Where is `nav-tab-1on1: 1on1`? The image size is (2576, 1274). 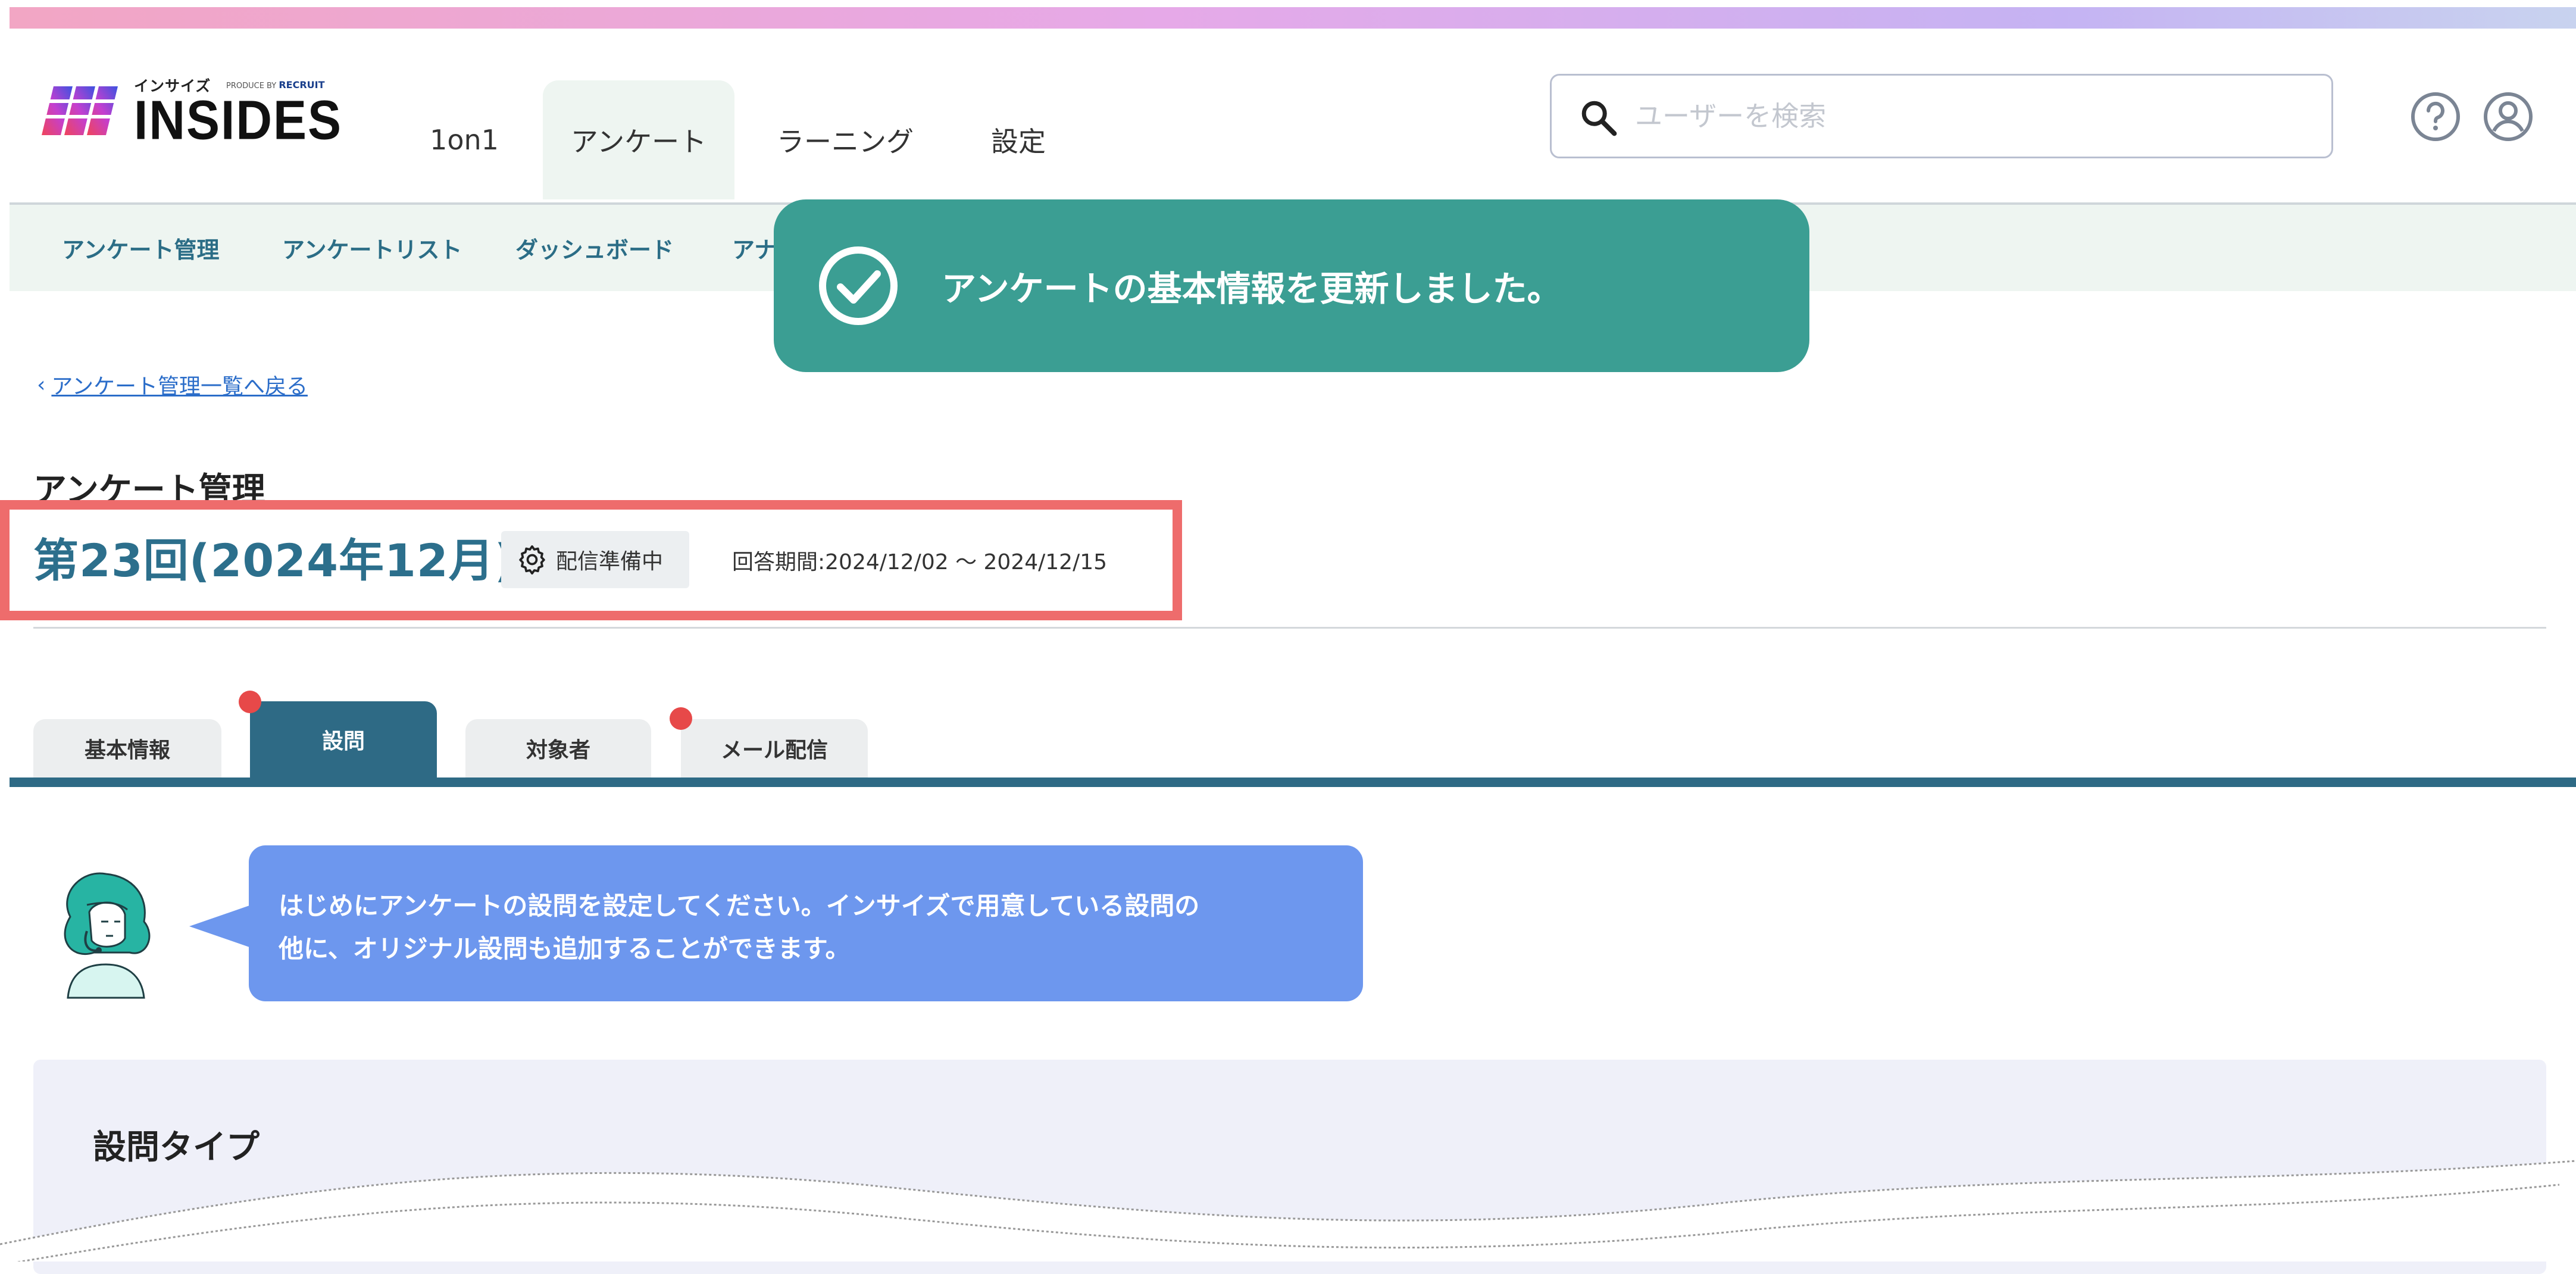 nav-tab-1on1: 1on1 is located at coordinates (464, 139).